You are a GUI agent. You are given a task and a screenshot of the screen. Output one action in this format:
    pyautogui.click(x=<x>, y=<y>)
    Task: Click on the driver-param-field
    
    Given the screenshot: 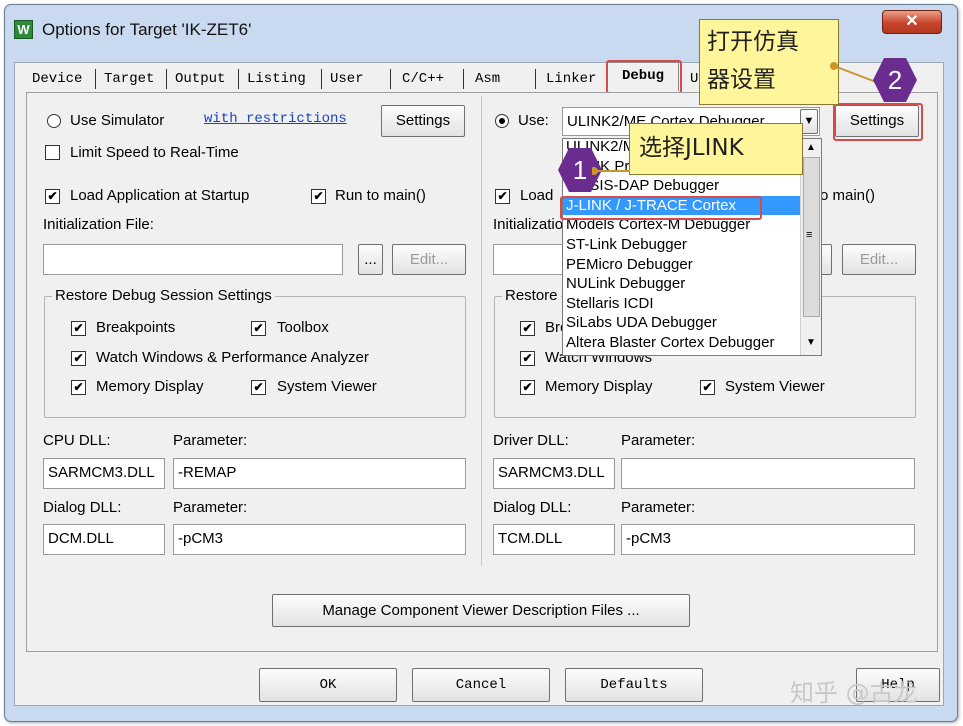 What is the action you would take?
    pyautogui.click(x=768, y=473)
    